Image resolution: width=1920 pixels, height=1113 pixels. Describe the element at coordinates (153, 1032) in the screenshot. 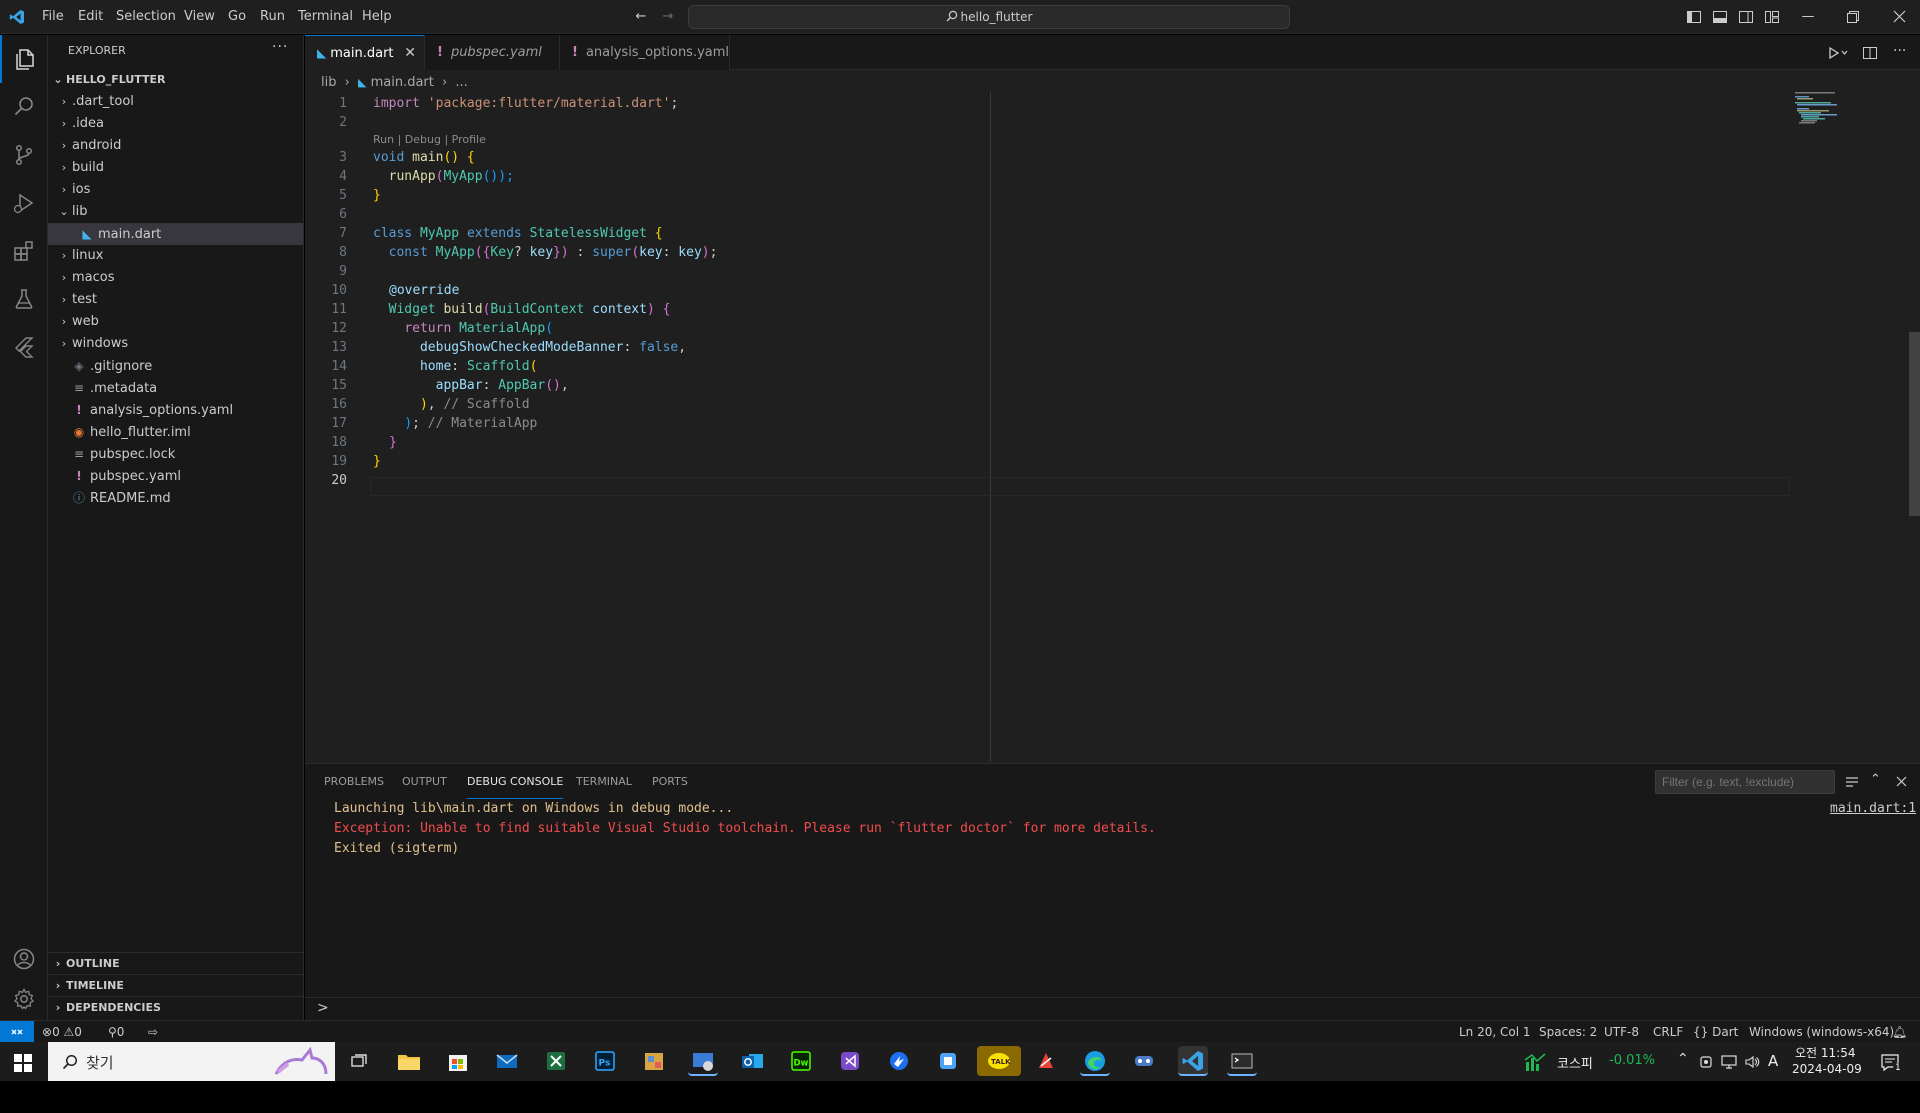

I see `debug-status-icon: ⇨` at that location.